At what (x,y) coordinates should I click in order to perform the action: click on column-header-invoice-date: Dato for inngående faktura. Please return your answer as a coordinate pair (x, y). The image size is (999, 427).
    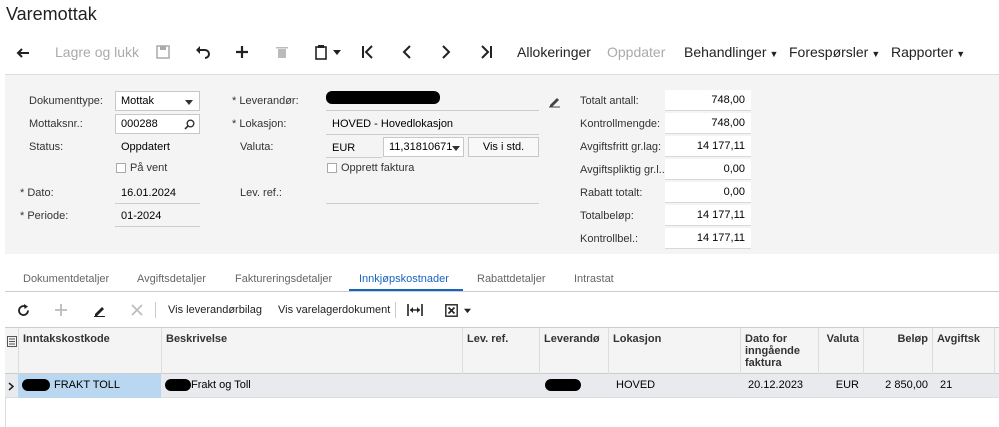
    Looking at the image, I should click on (779, 351).